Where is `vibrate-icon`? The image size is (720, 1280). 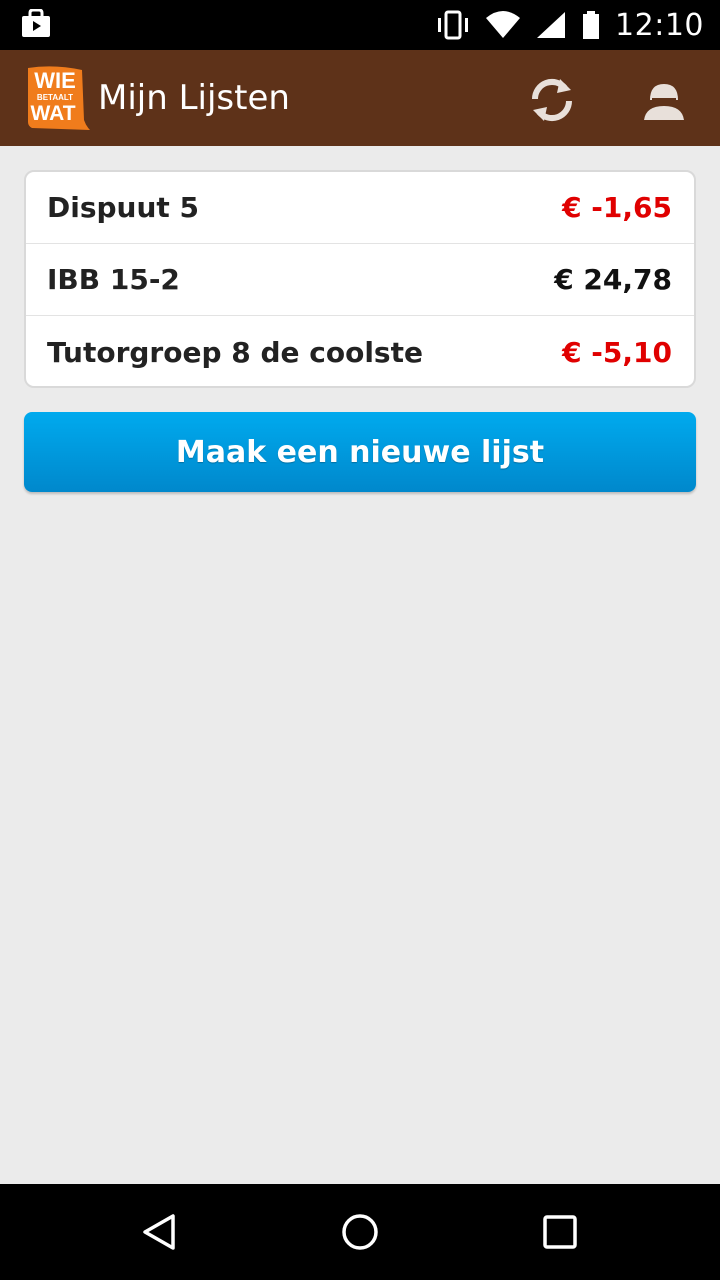 vibrate-icon is located at coordinates (453, 25).